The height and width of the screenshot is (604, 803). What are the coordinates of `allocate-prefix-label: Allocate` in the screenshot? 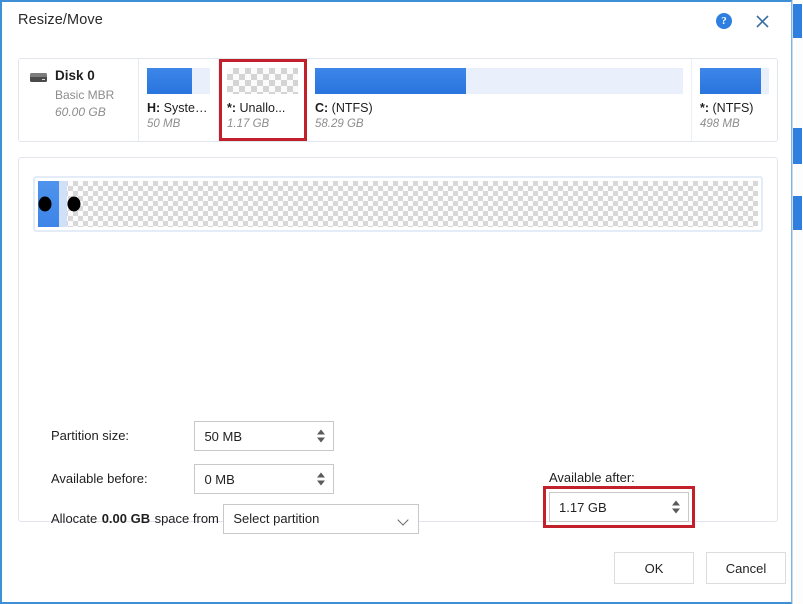 It's located at (74, 519).